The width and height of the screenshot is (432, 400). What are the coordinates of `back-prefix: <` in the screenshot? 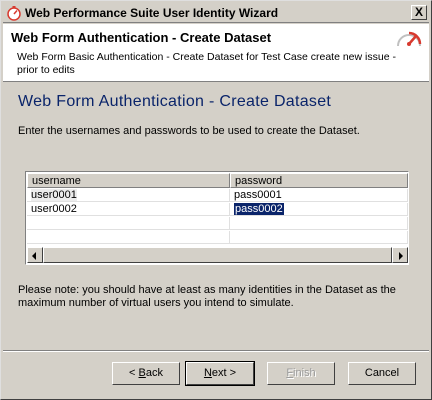 It's located at (134, 373).